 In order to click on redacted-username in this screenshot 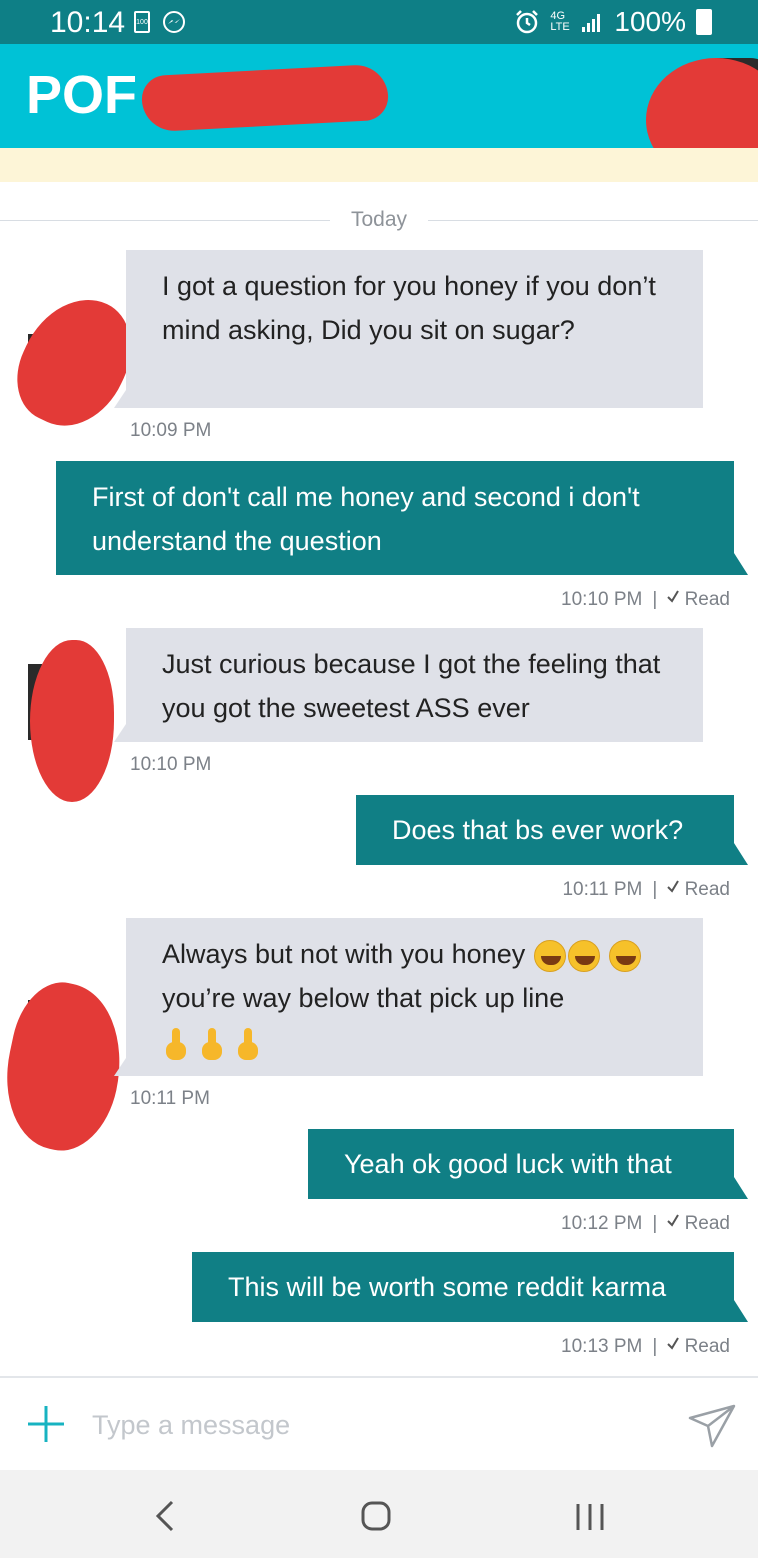, I will do `click(265, 98)`.